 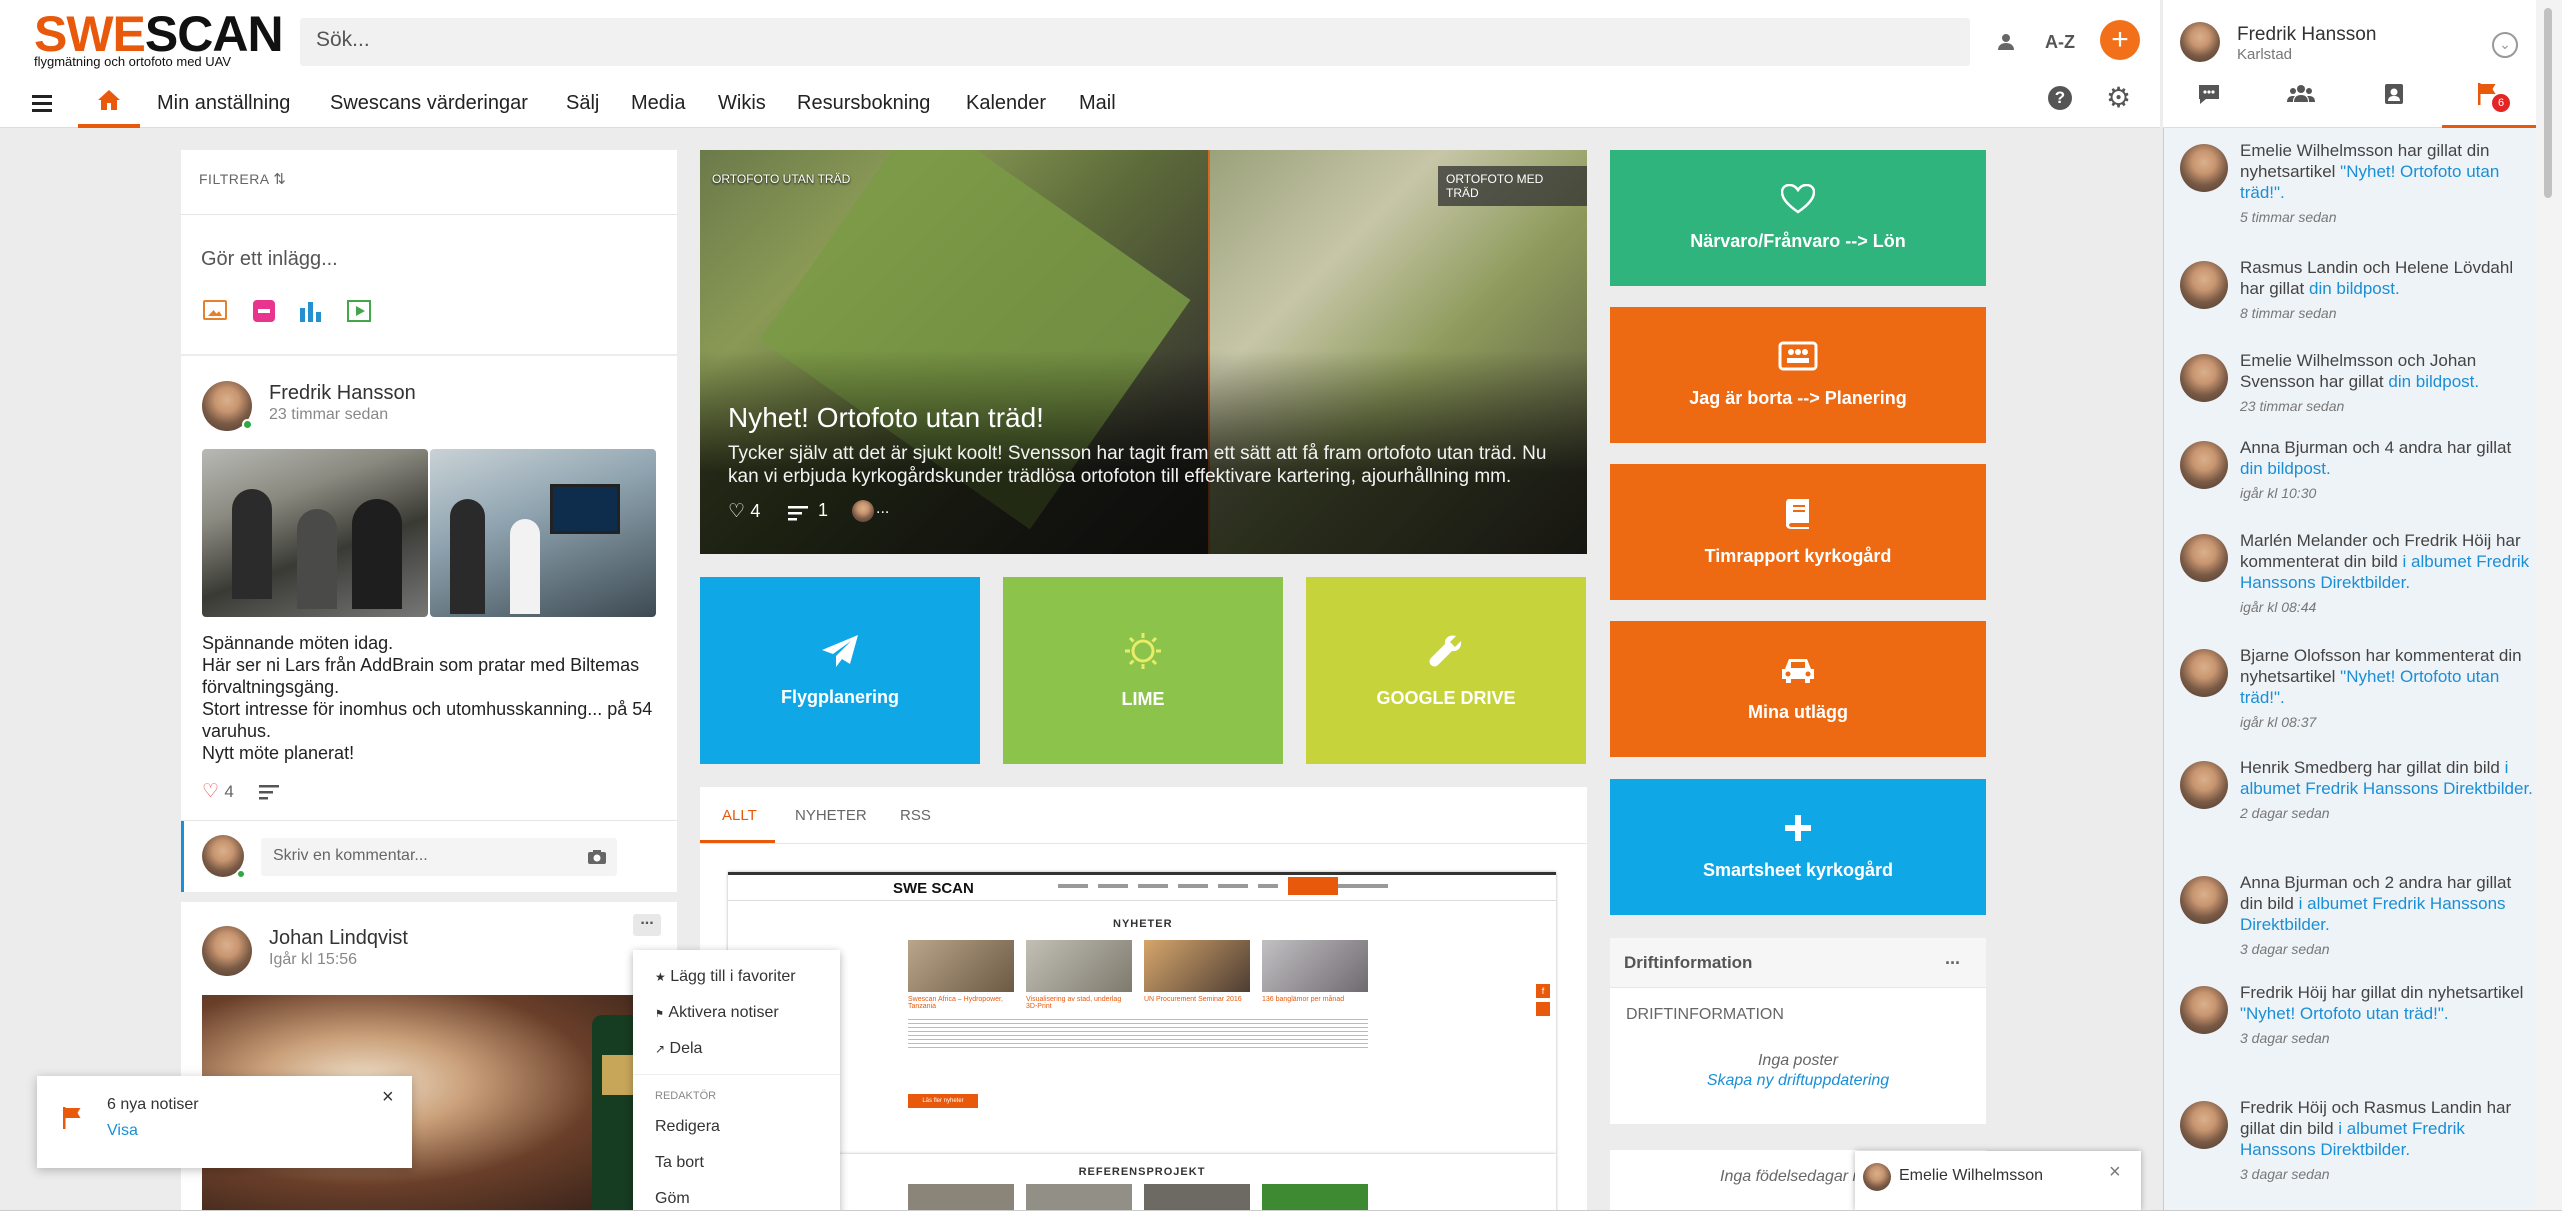 What do you see at coordinates (2204, 558) in the screenshot?
I see `notification-avatar` at bounding box center [2204, 558].